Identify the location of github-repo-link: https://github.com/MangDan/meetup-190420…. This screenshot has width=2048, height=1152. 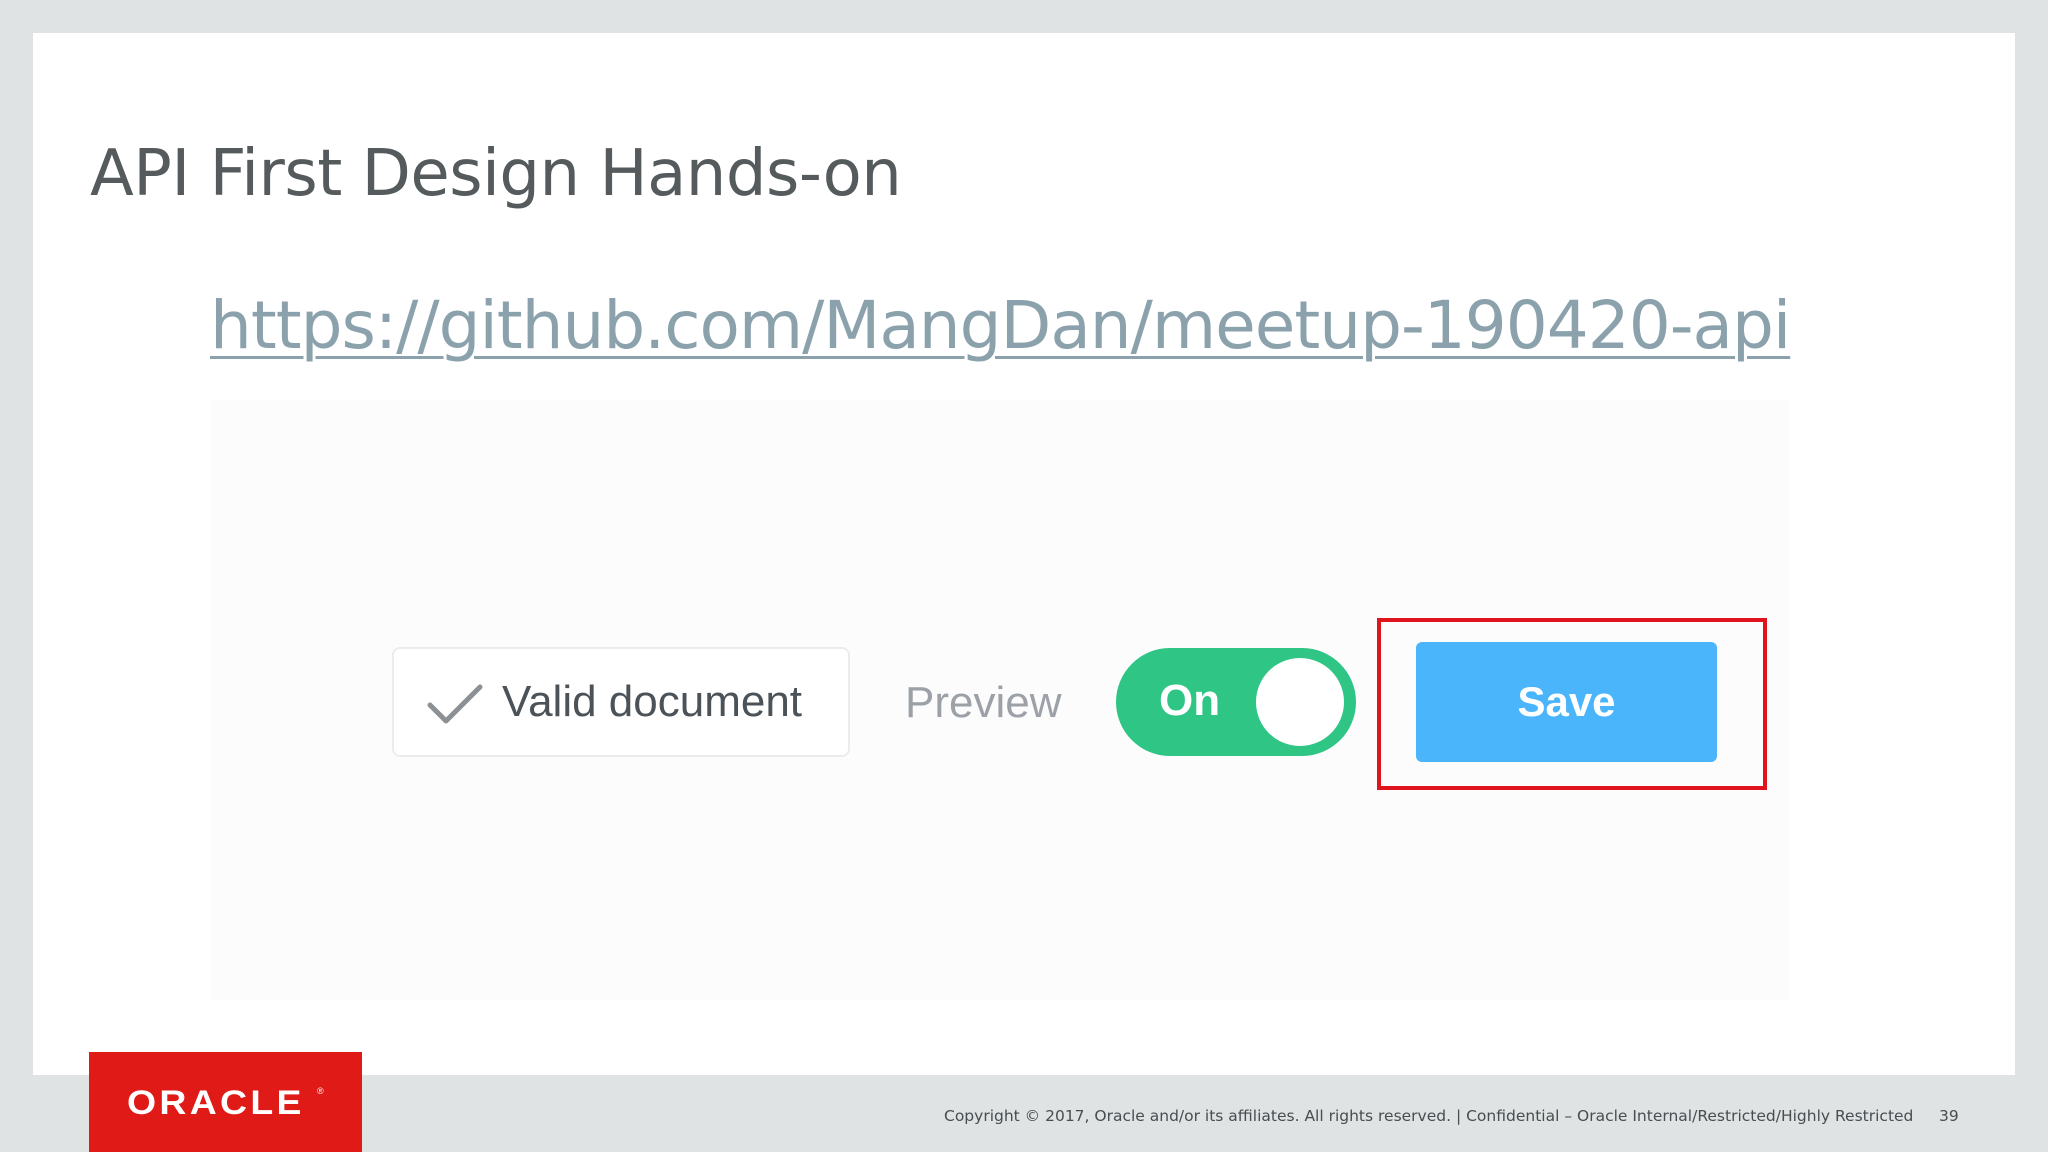
(1000, 325).